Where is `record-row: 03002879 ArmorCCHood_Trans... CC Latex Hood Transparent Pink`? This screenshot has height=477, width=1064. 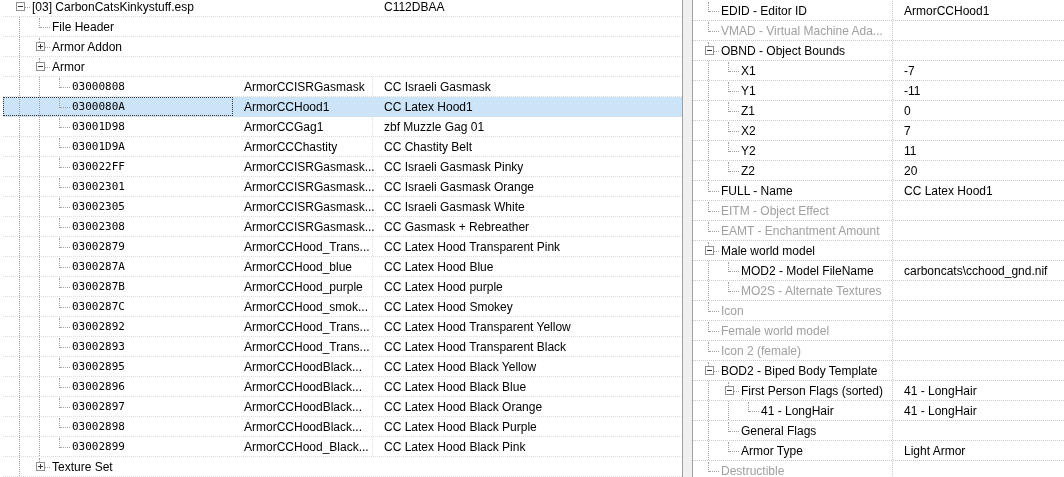 record-row: 03002879 ArmorCCHood_Trans... CC Latex Hood Transparent Pink is located at coordinates (342, 247).